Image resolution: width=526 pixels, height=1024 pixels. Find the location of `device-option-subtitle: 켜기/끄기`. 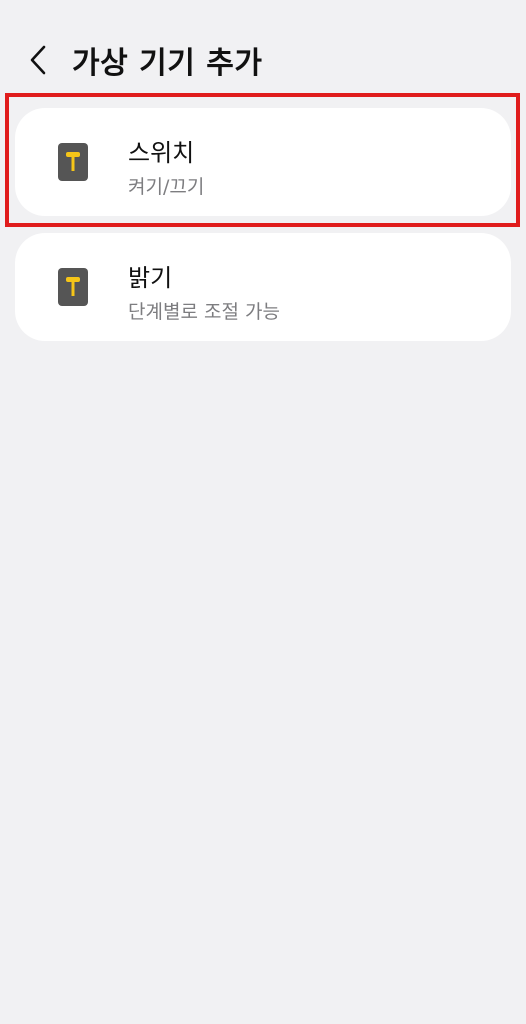

device-option-subtitle: 켜기/끄기 is located at coordinates (166, 187).